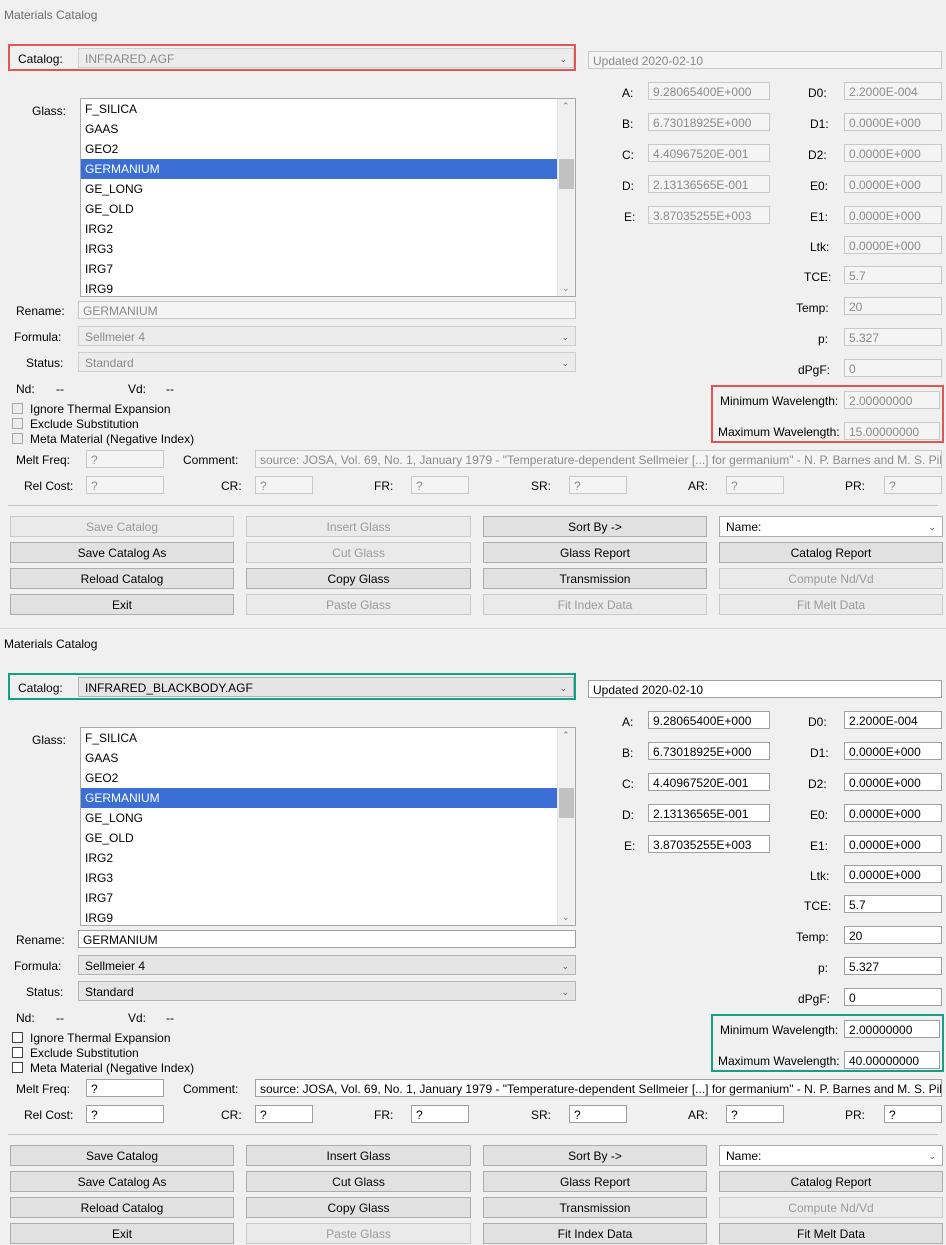  I want to click on scroll-up-icon: ⌃, so click(566, 735).